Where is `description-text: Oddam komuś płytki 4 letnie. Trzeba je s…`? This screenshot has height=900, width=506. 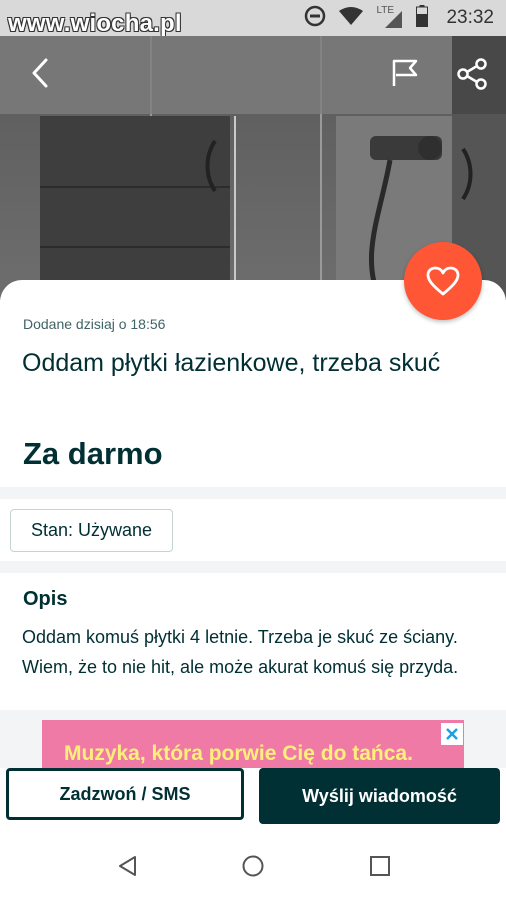 description-text: Oddam komuś płytki 4 letnie. Trzeba je s… is located at coordinates (240, 652).